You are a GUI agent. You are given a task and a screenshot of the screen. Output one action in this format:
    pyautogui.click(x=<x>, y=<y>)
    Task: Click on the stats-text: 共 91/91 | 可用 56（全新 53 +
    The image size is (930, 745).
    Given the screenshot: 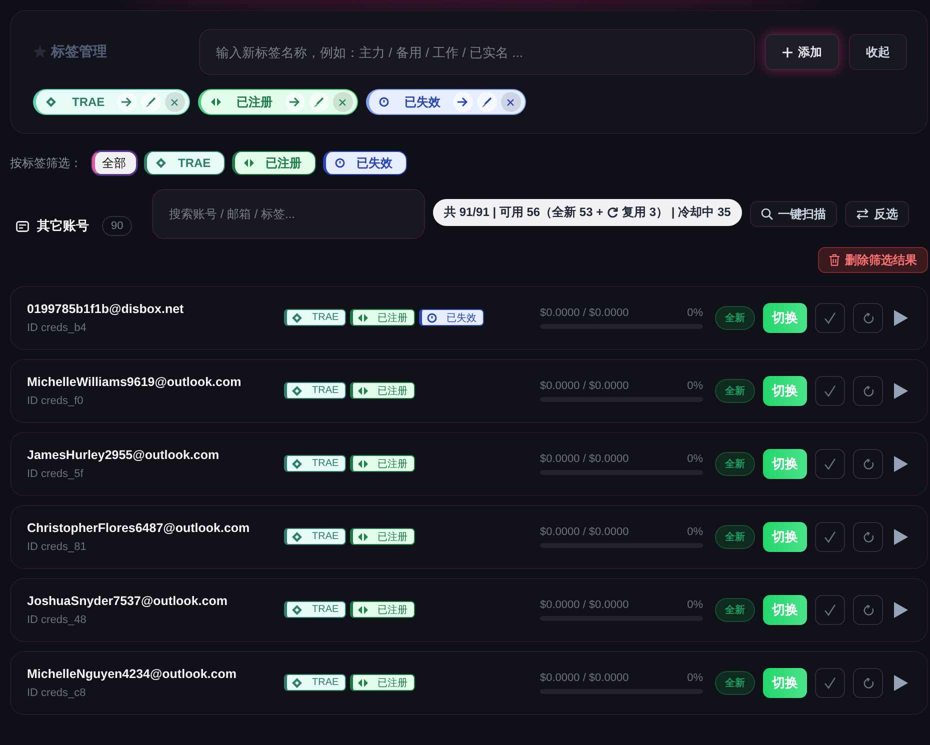 What is the action you would take?
    pyautogui.click(x=524, y=212)
    